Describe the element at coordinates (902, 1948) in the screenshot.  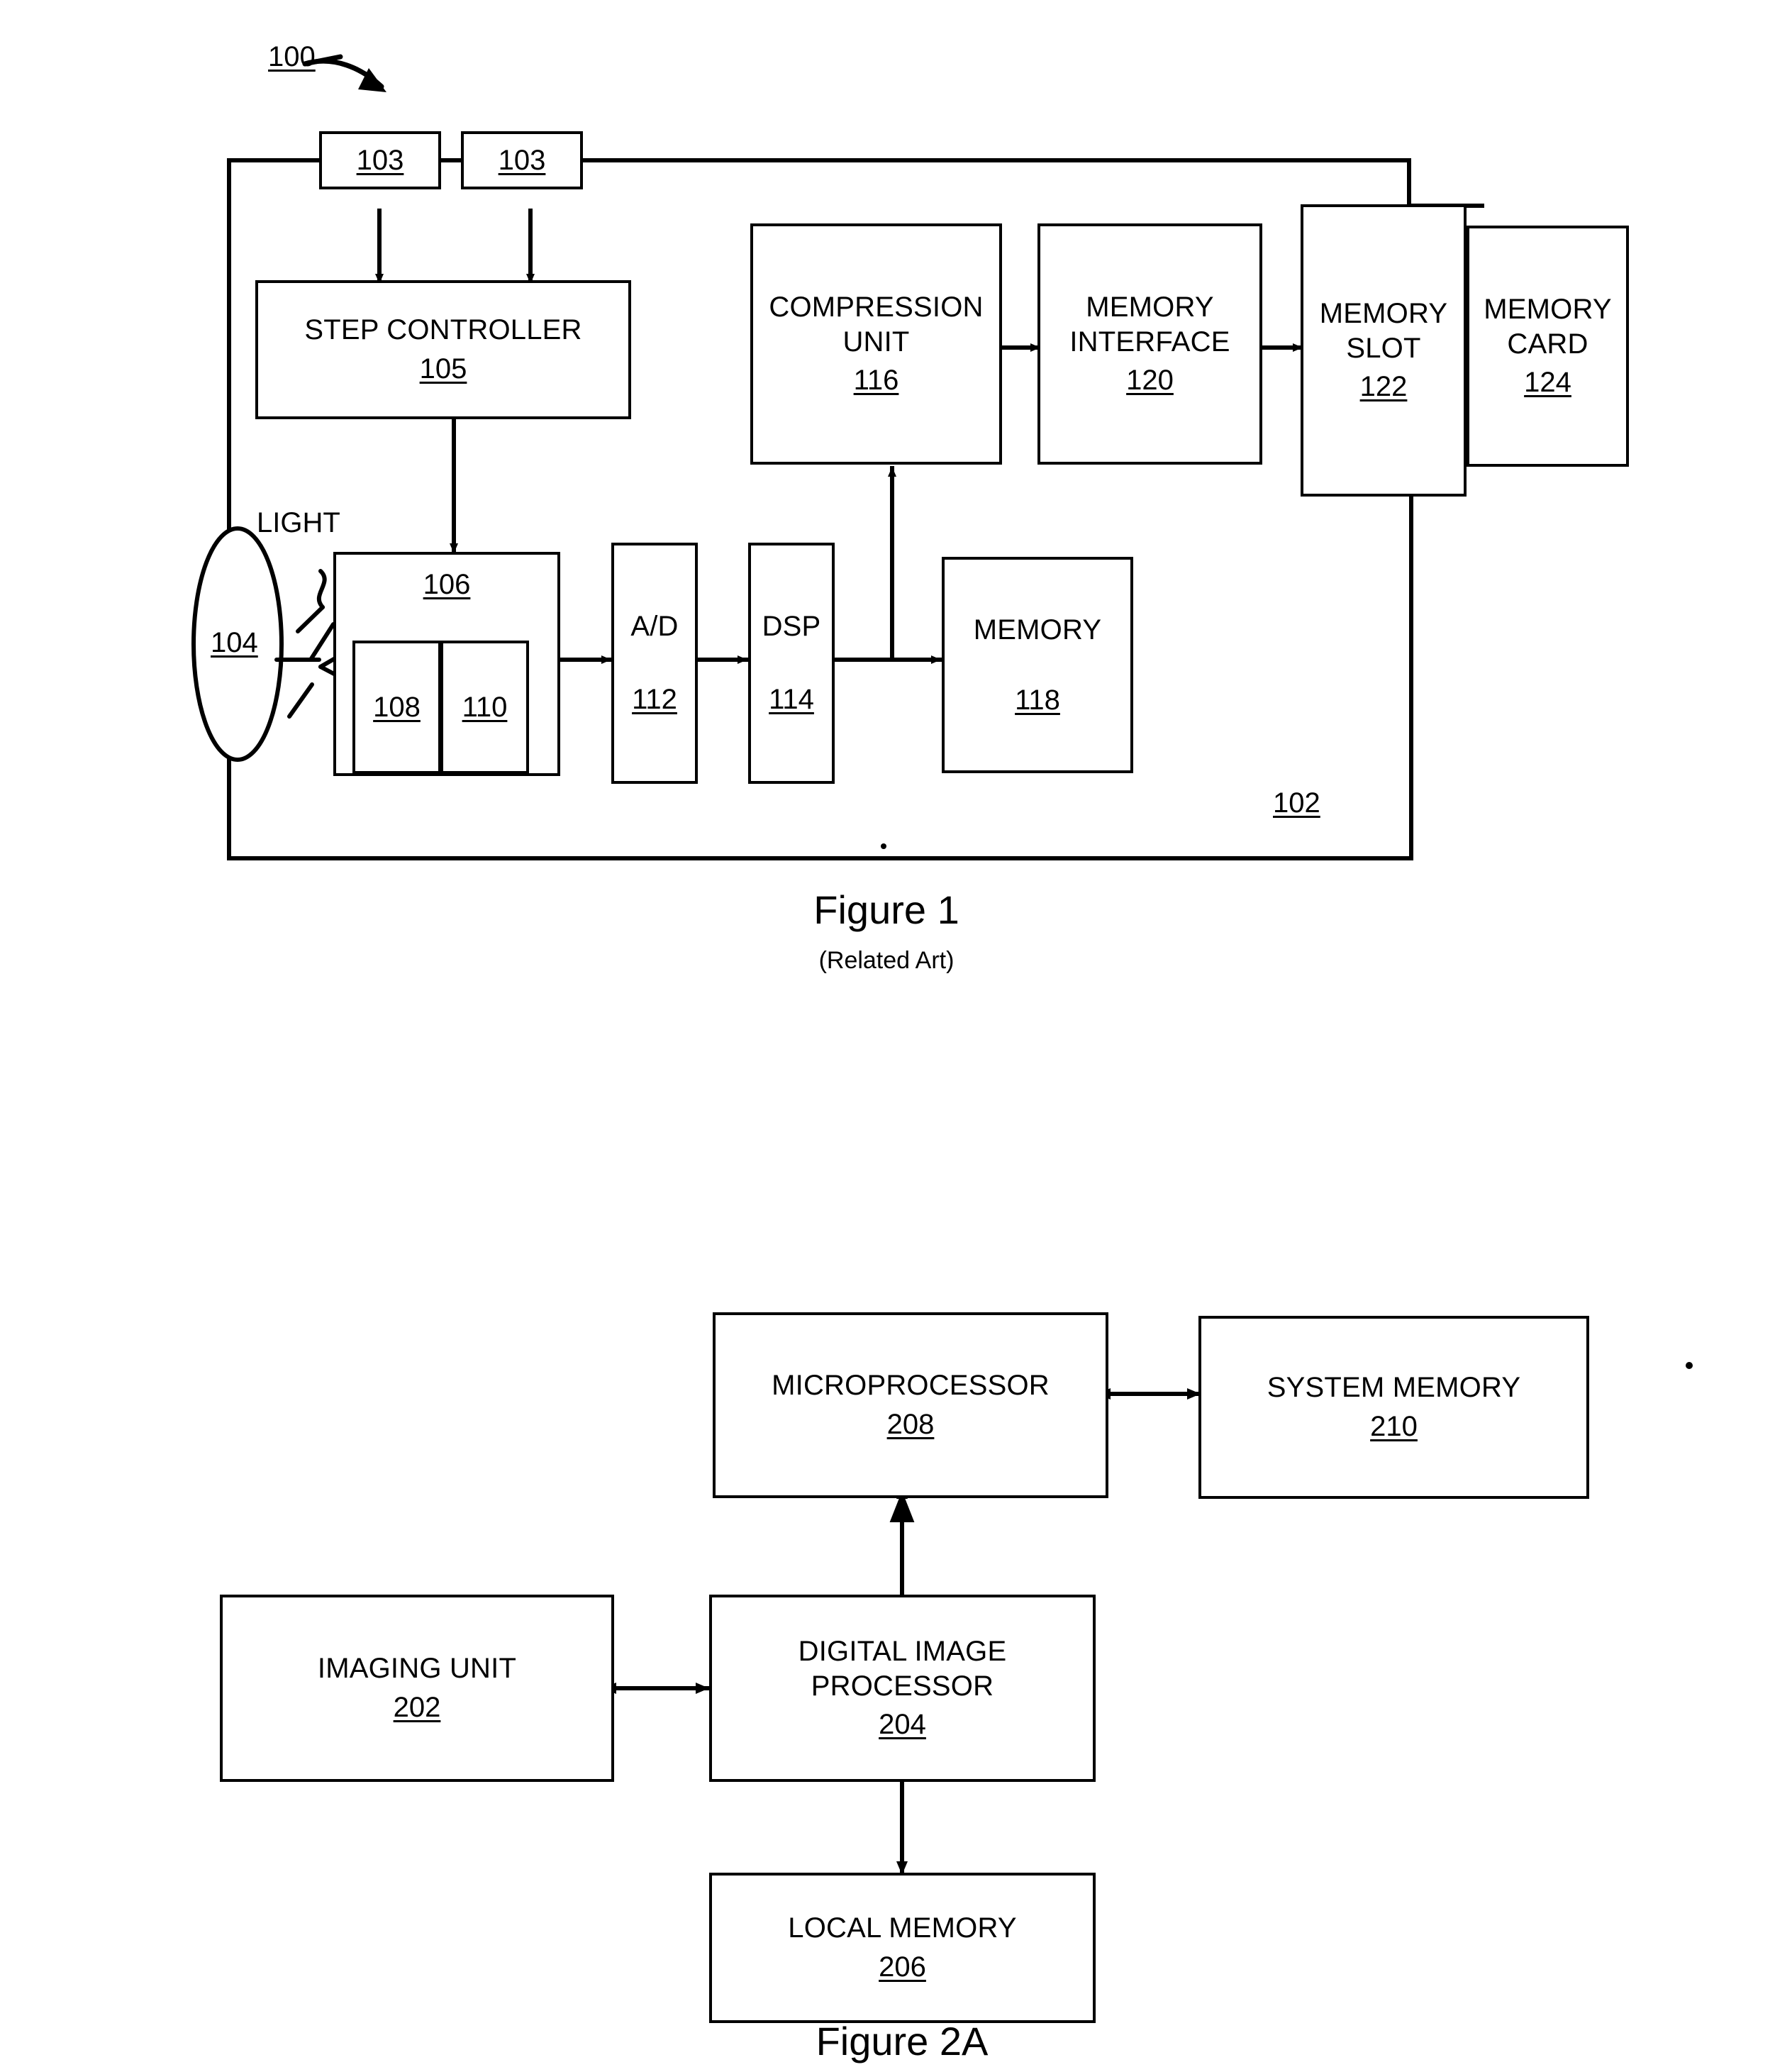
I see `block-local-memory: LOCAL MEMORY 206` at that location.